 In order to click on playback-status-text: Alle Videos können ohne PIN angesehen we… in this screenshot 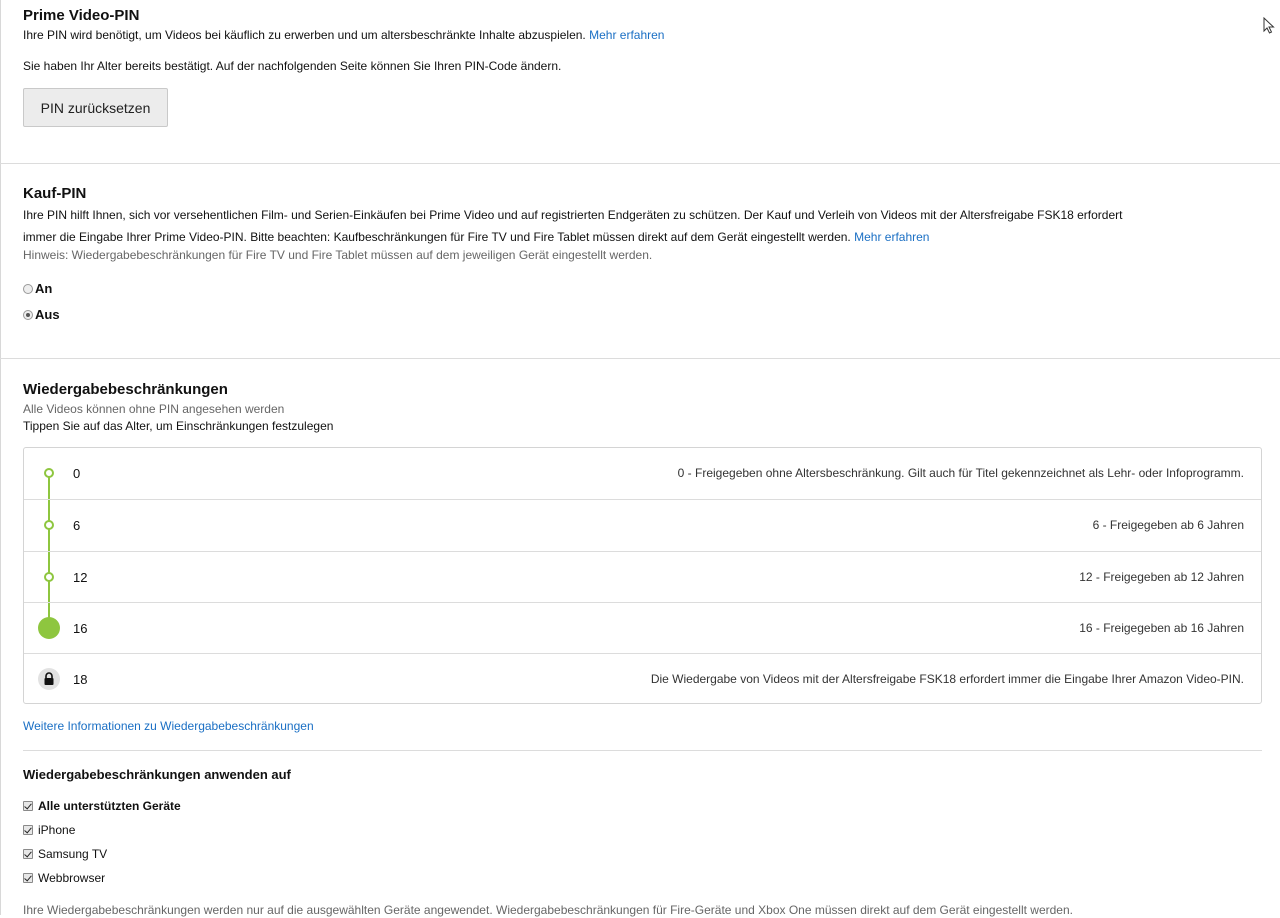, I will do `click(154, 409)`.